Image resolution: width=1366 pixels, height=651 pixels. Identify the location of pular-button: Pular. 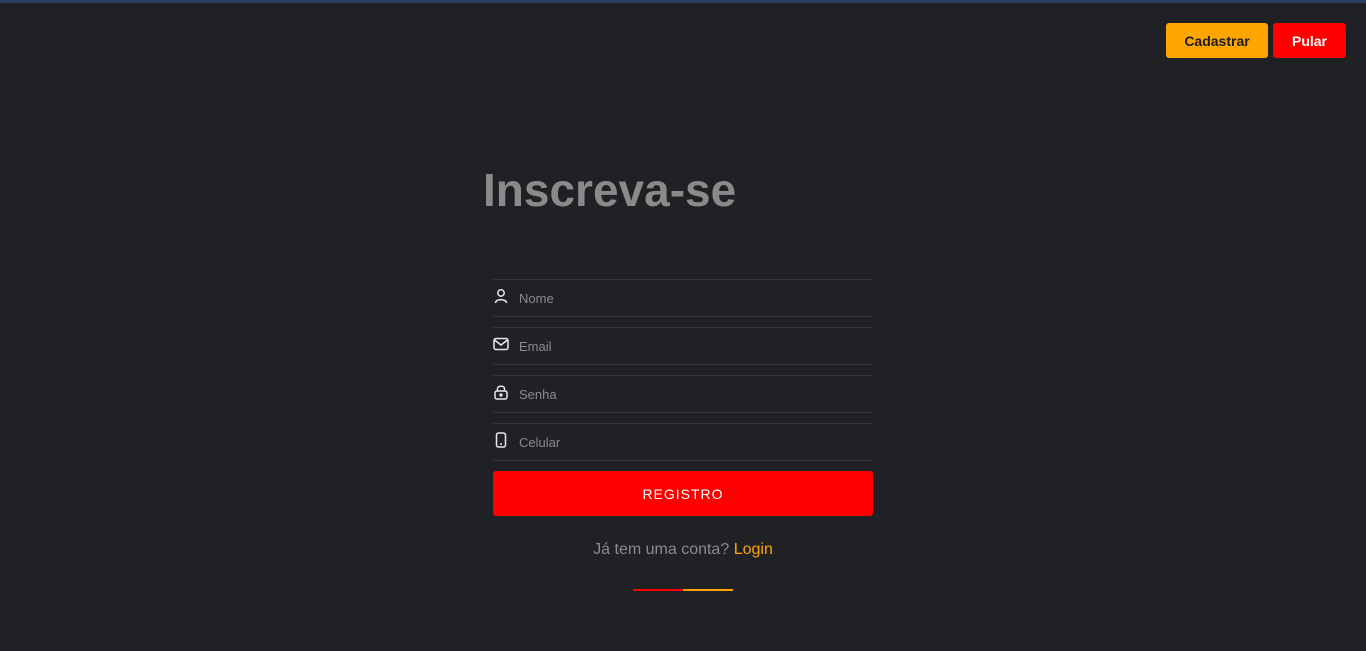
(1309, 40).